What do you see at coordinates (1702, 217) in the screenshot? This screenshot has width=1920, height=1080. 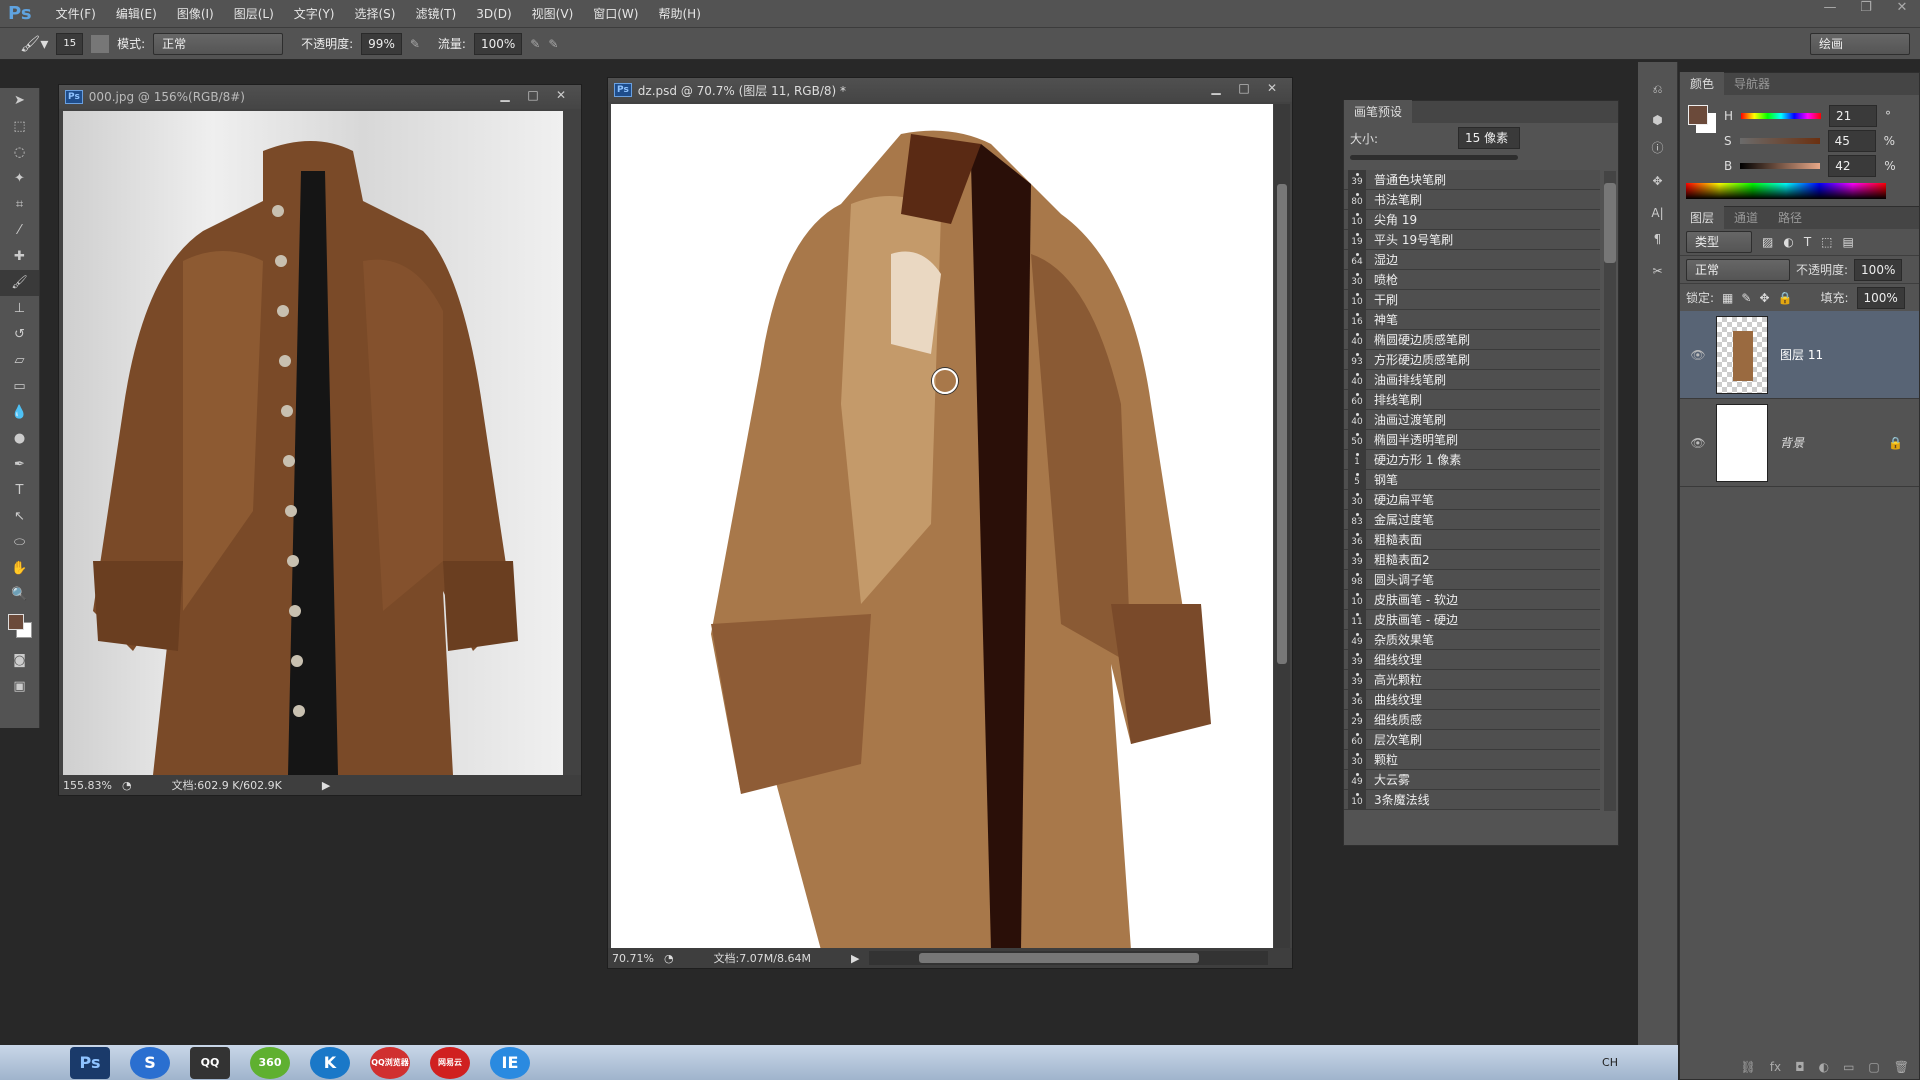 I see `tab-layers: 图层` at bounding box center [1702, 217].